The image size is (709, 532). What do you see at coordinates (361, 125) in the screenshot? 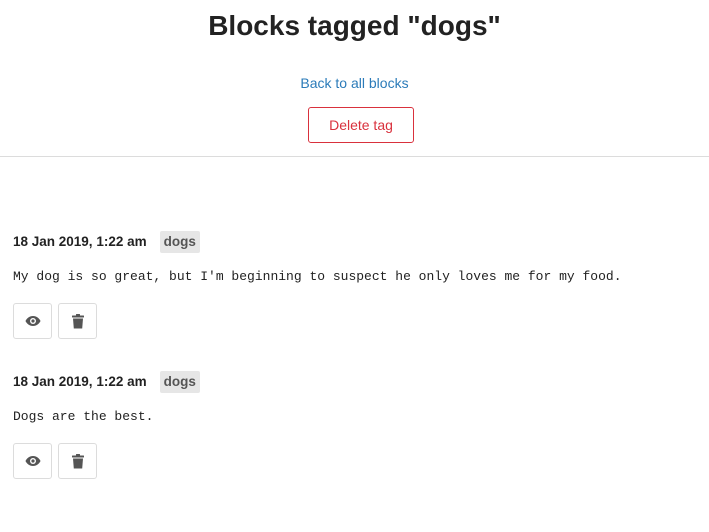
I see `delete-tag-button: Delete tag` at bounding box center [361, 125].